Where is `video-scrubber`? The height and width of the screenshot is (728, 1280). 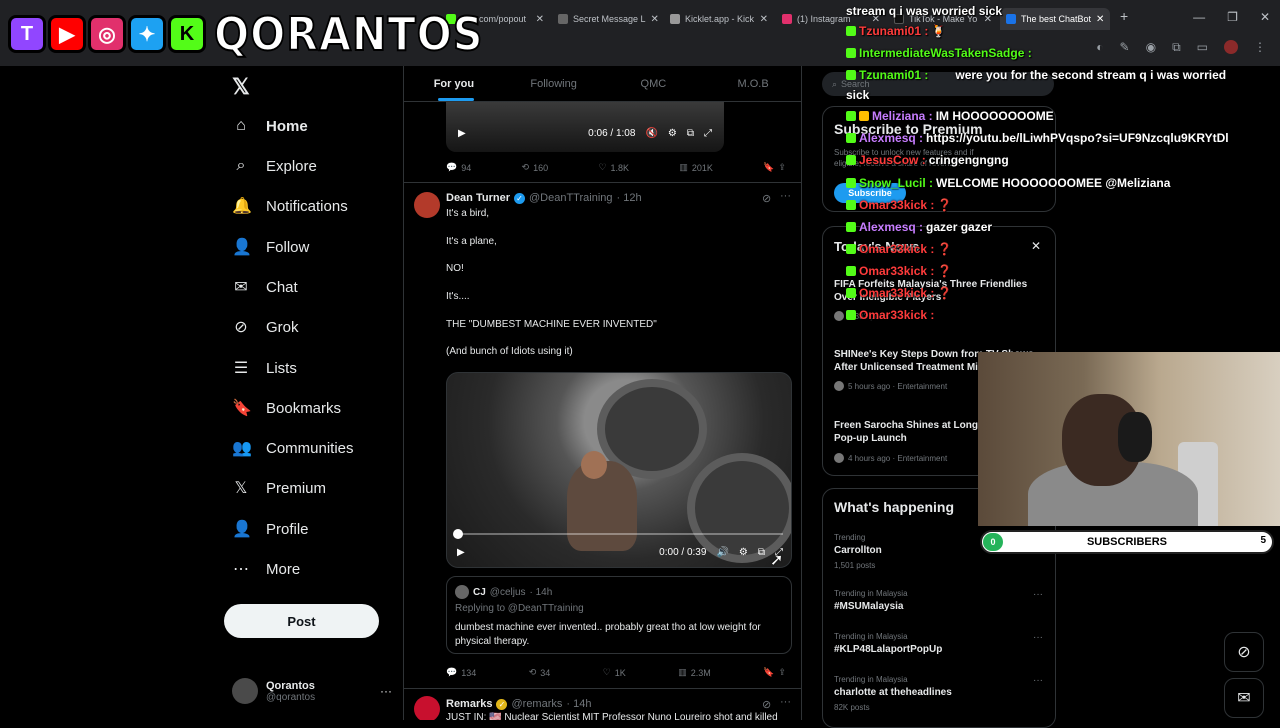 video-scrubber is located at coordinates (620, 534).